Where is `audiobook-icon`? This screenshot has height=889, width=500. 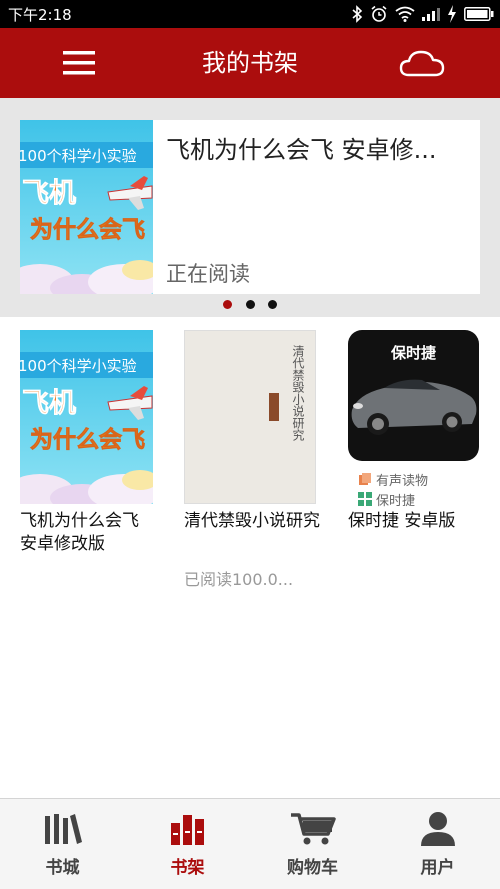
audiobook-icon is located at coordinates (365, 479).